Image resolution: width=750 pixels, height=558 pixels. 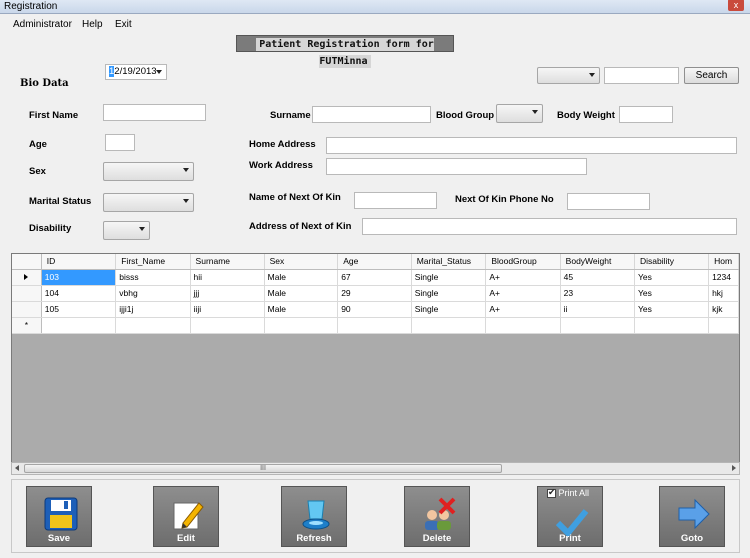 What do you see at coordinates (79, 293) in the screenshot?
I see `table-cell: 104` at bounding box center [79, 293].